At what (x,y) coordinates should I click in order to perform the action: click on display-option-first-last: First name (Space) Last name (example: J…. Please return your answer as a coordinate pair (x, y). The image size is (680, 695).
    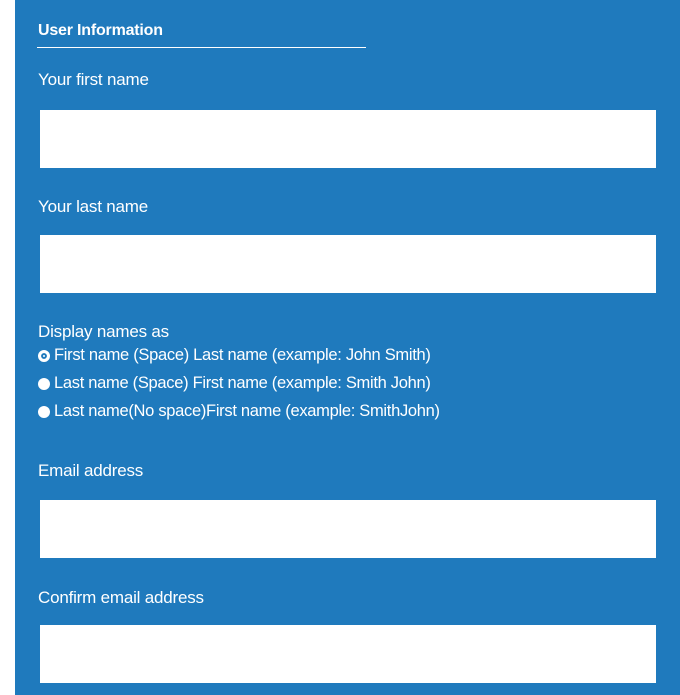
    Looking at the image, I should click on (234, 355).